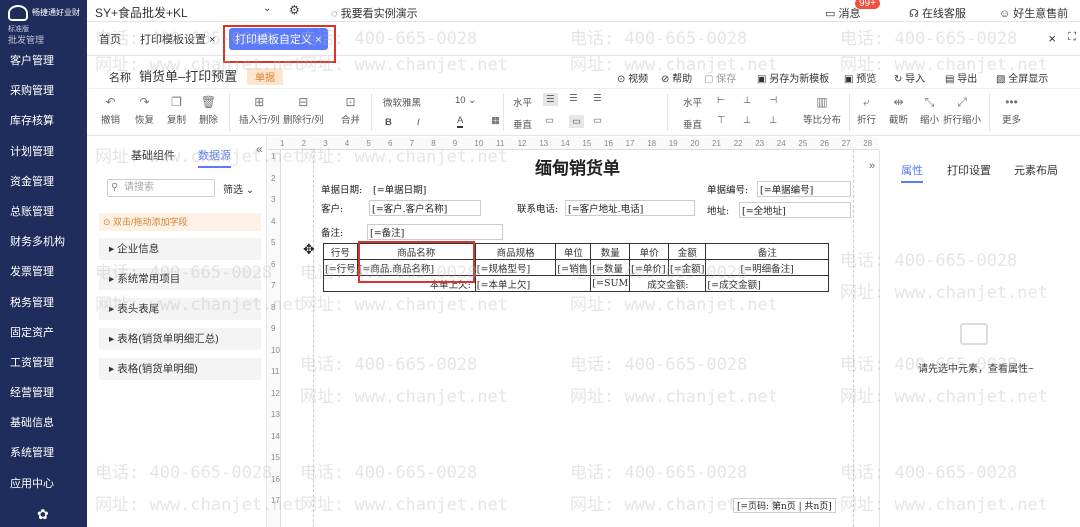 The width and height of the screenshot is (1080, 527). I want to click on sidebar-item: 系统管理, so click(43, 453).